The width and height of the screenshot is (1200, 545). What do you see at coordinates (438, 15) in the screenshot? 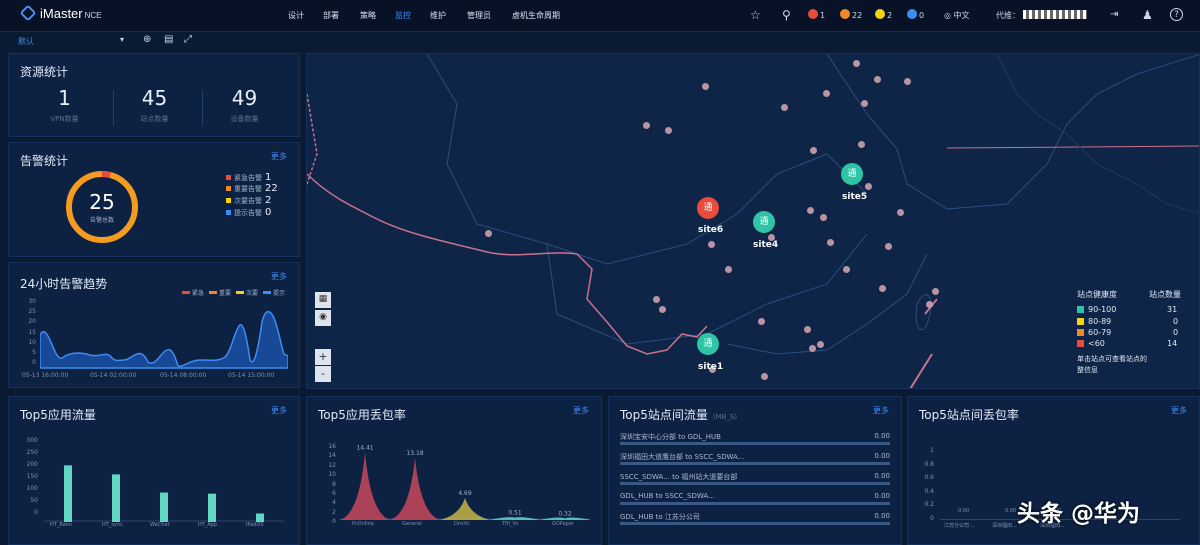
I see `nav-maintain: 维护` at bounding box center [438, 15].